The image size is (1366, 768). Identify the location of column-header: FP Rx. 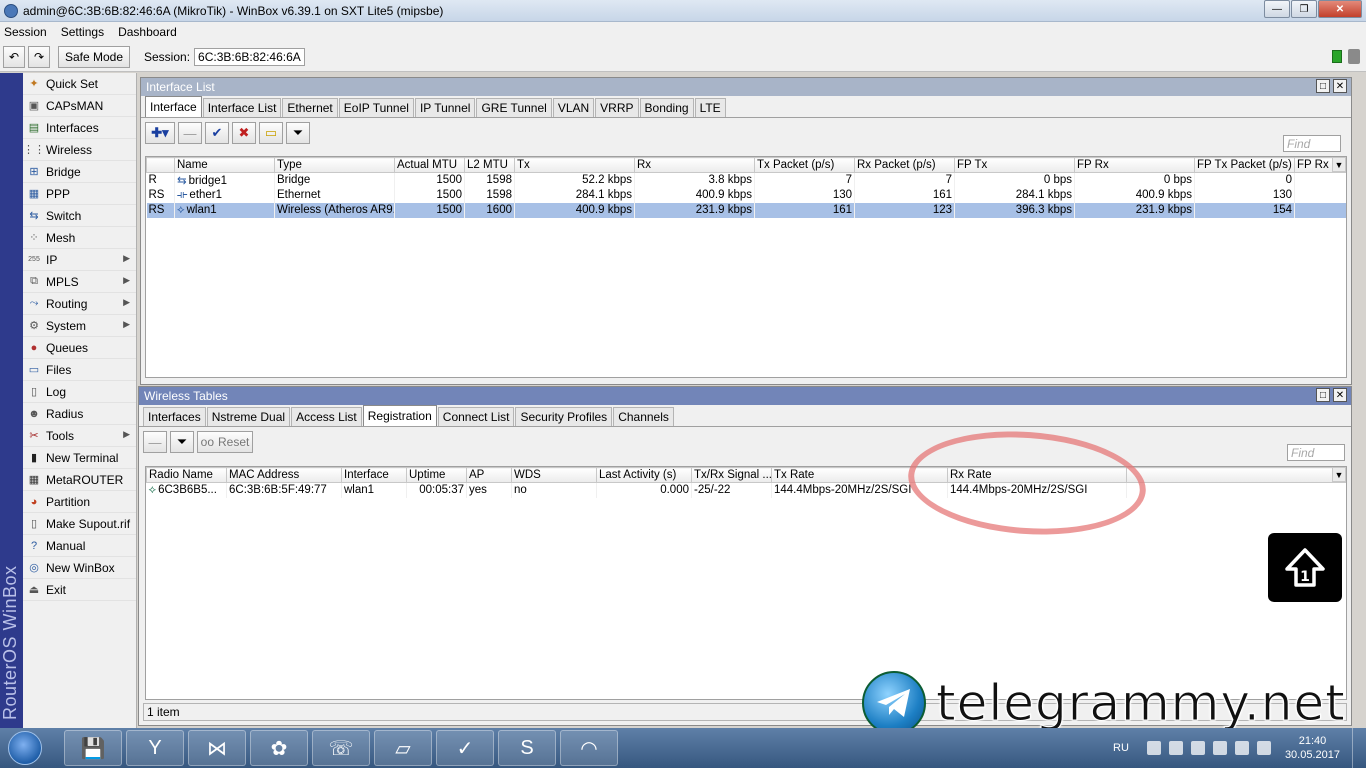
(1134, 165).